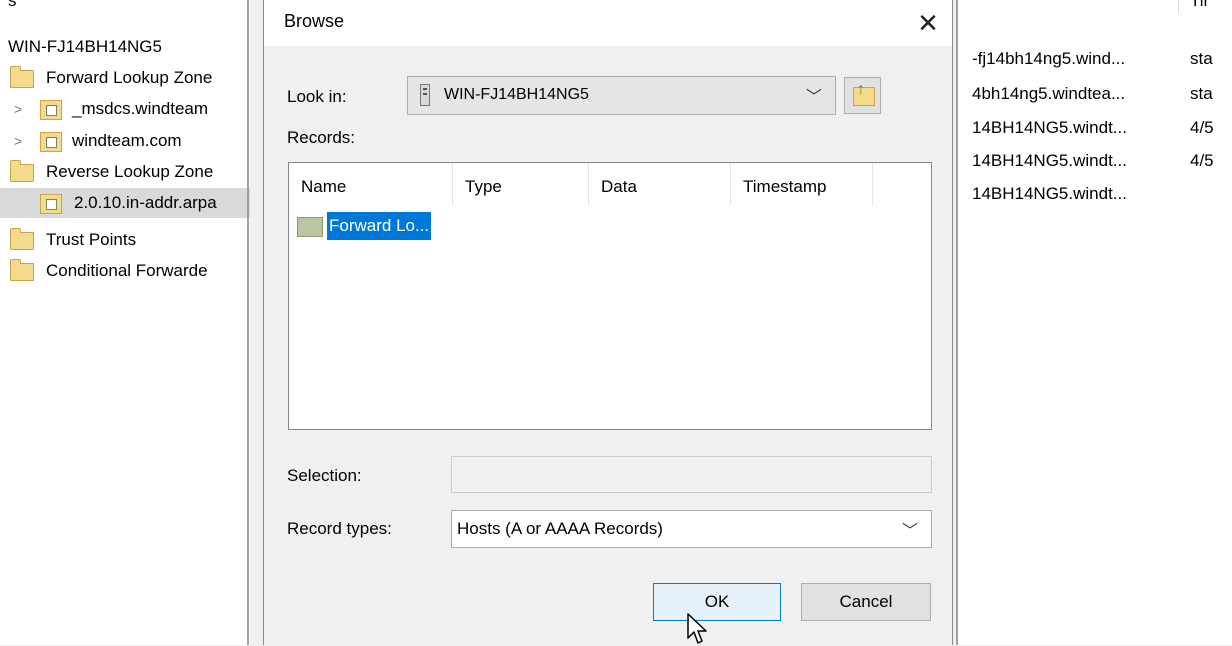 The height and width of the screenshot is (646, 1232). Describe the element at coordinates (324, 475) in the screenshot. I see `selection-label: Selection:` at that location.